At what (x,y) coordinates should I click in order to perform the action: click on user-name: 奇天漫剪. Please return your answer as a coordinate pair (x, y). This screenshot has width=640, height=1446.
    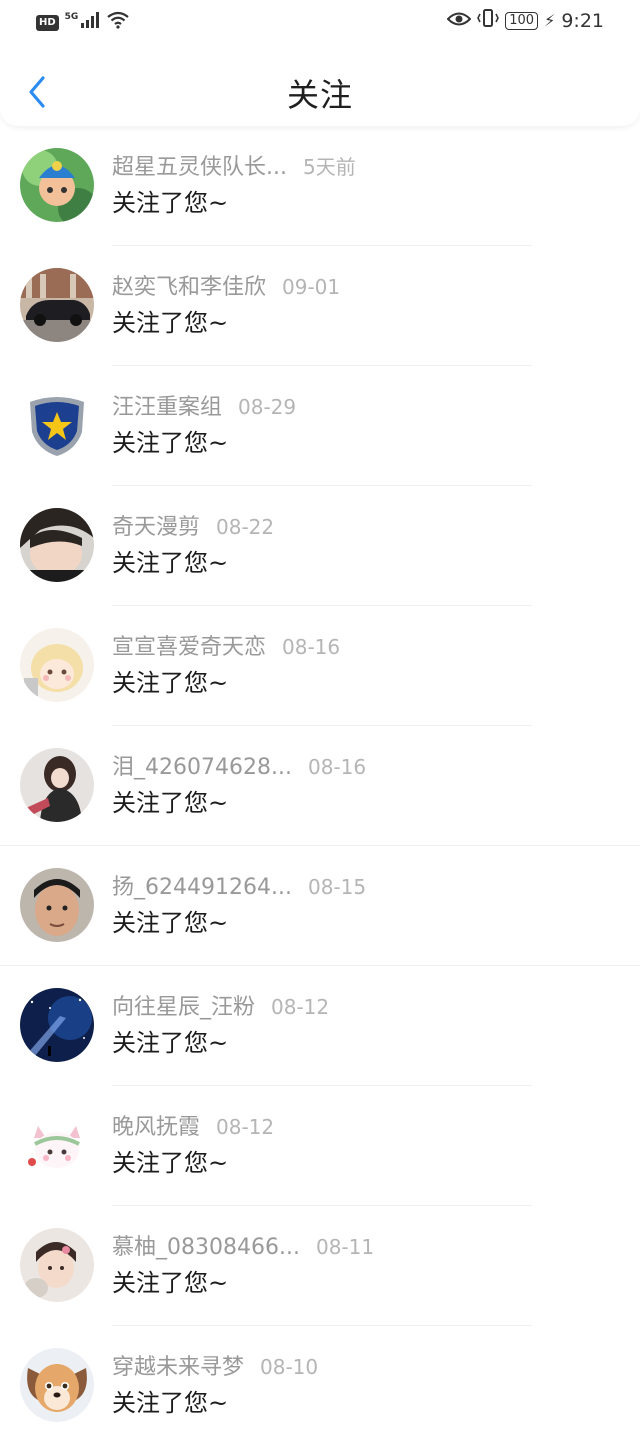
    Looking at the image, I should click on (156, 527).